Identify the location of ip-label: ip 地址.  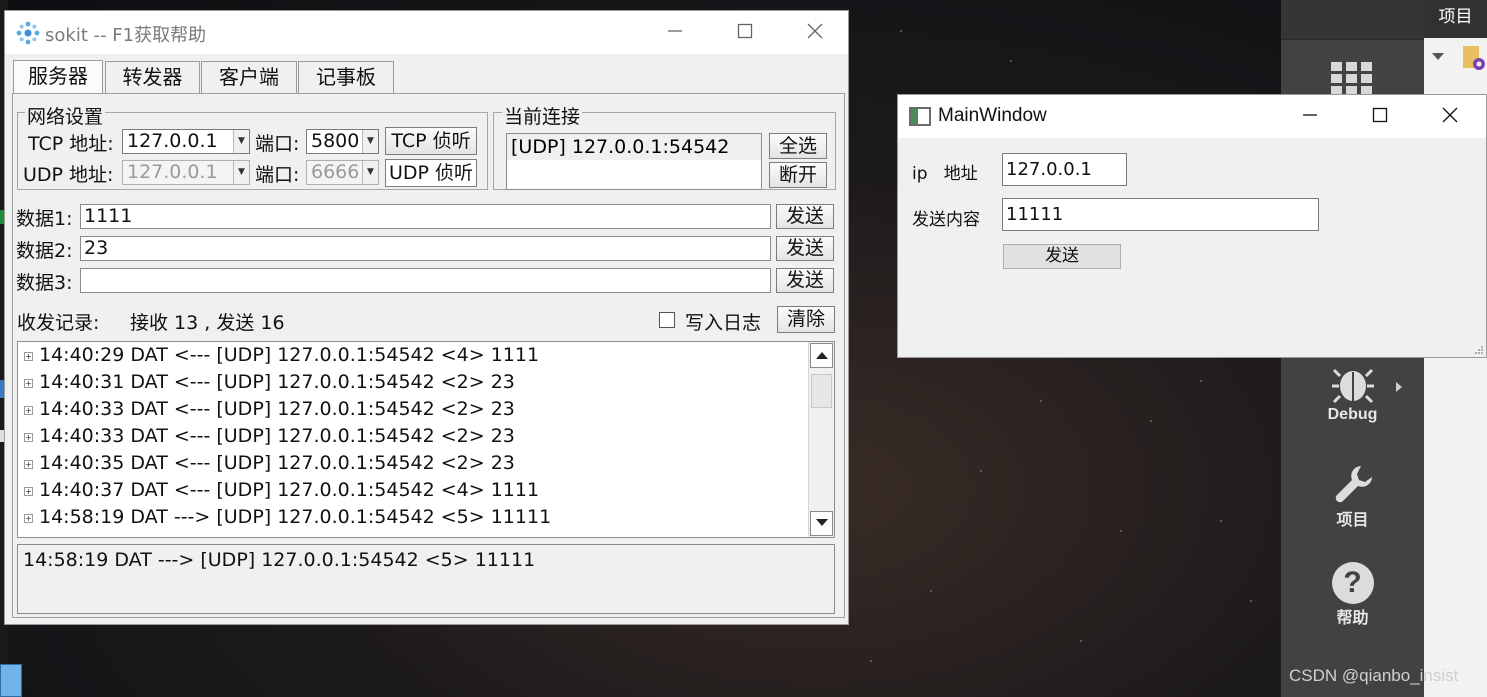
(945, 174).